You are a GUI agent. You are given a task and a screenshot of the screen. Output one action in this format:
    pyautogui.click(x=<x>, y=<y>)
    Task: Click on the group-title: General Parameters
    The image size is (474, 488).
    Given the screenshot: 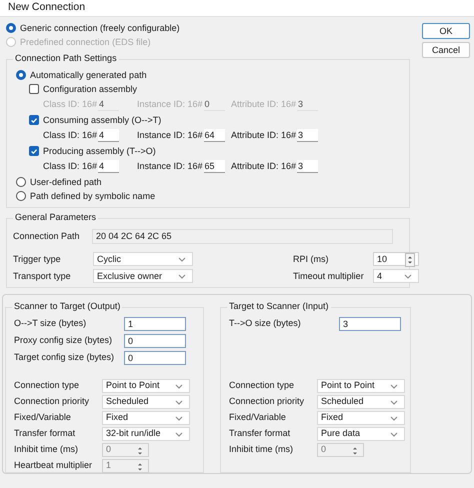 What is the action you would take?
    pyautogui.click(x=55, y=217)
    